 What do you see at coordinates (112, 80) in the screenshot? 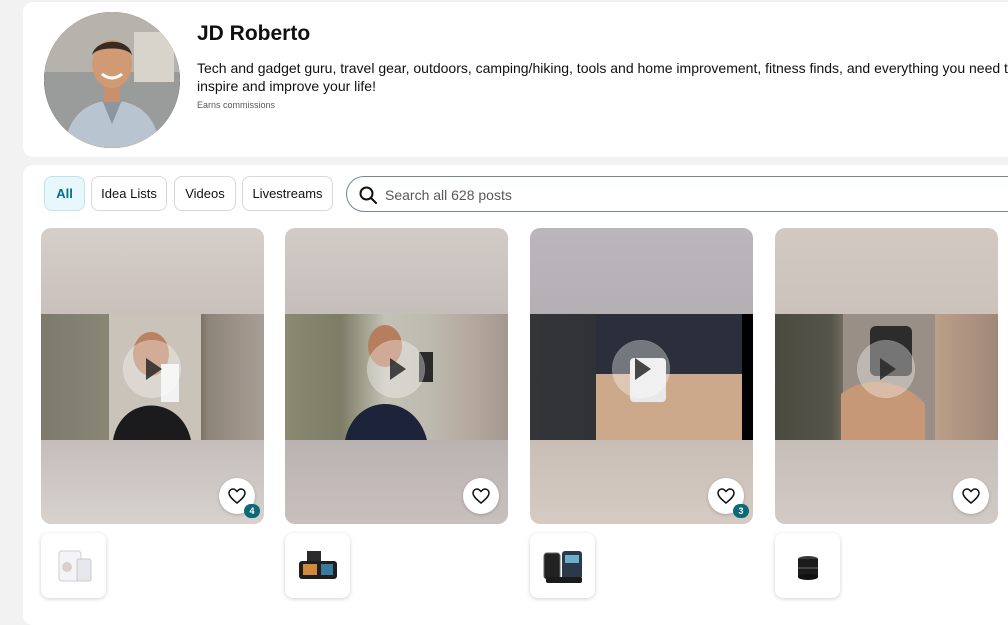
I see `profile-avatar` at bounding box center [112, 80].